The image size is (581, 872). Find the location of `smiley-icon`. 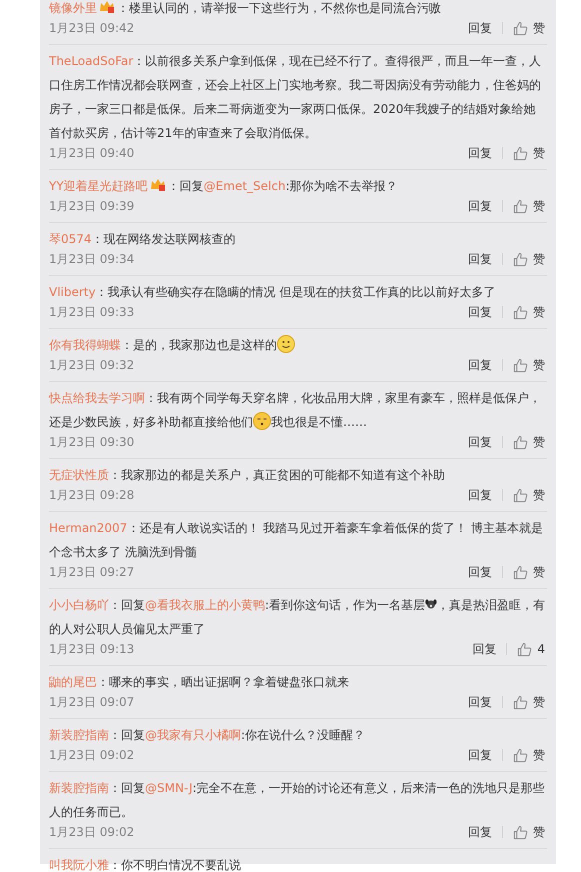

smiley-icon is located at coordinates (286, 344).